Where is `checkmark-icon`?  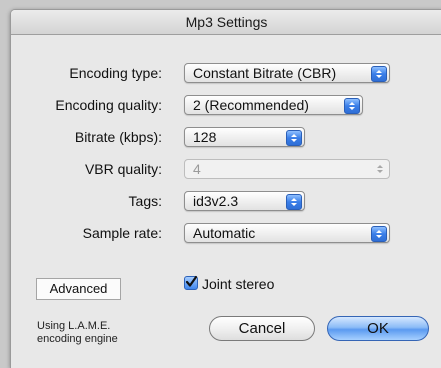
checkmark-icon is located at coordinates (191, 281).